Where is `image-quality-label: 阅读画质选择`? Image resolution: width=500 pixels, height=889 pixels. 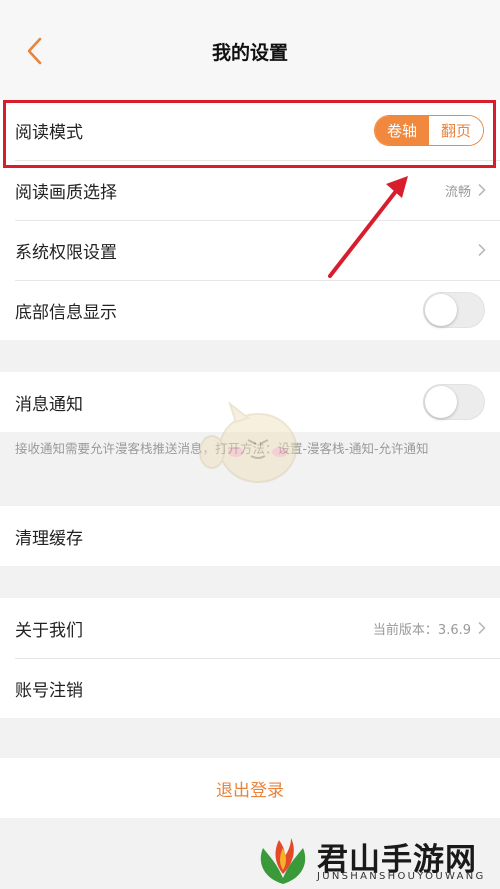 image-quality-label: 阅读画质选择 is located at coordinates (66, 192).